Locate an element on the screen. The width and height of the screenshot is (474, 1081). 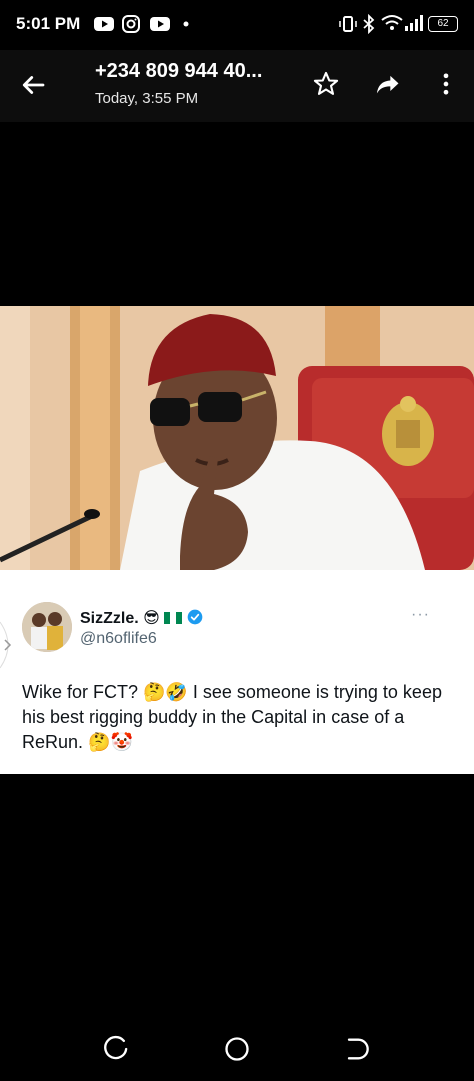
status-time: 5:01 PM is located at coordinates (48, 23).